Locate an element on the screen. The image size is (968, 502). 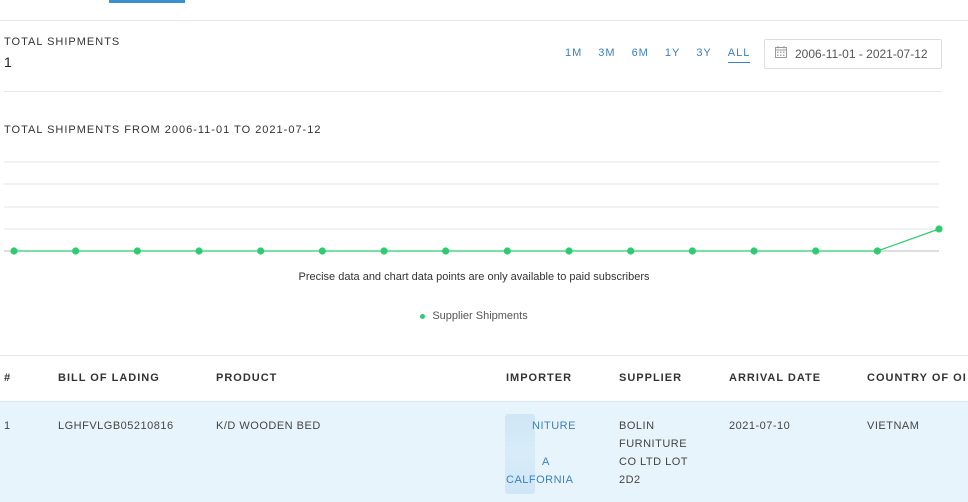
product-cell: K/D WOODEN BED is located at coordinates (268, 426).